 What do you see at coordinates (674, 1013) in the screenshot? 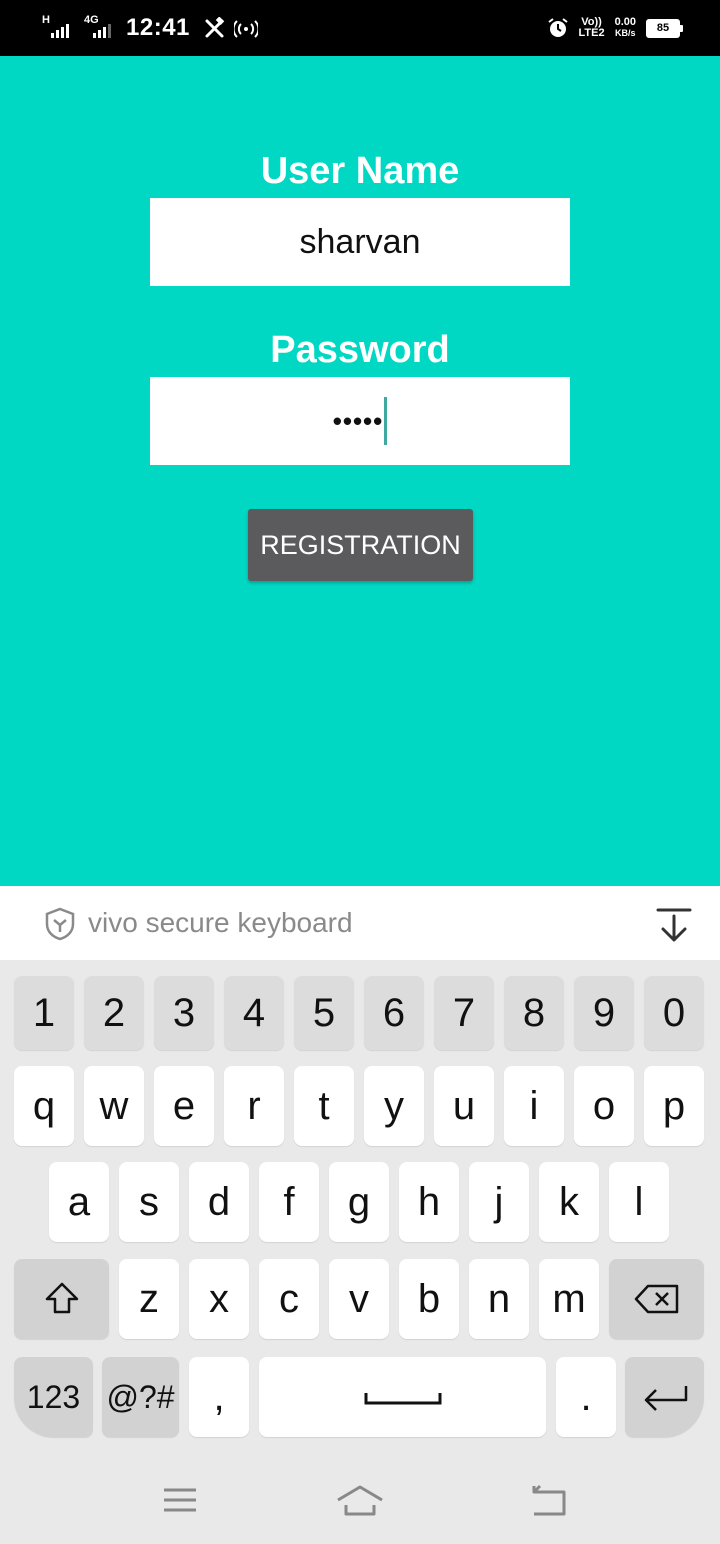
I see `number-key: 0` at bounding box center [674, 1013].